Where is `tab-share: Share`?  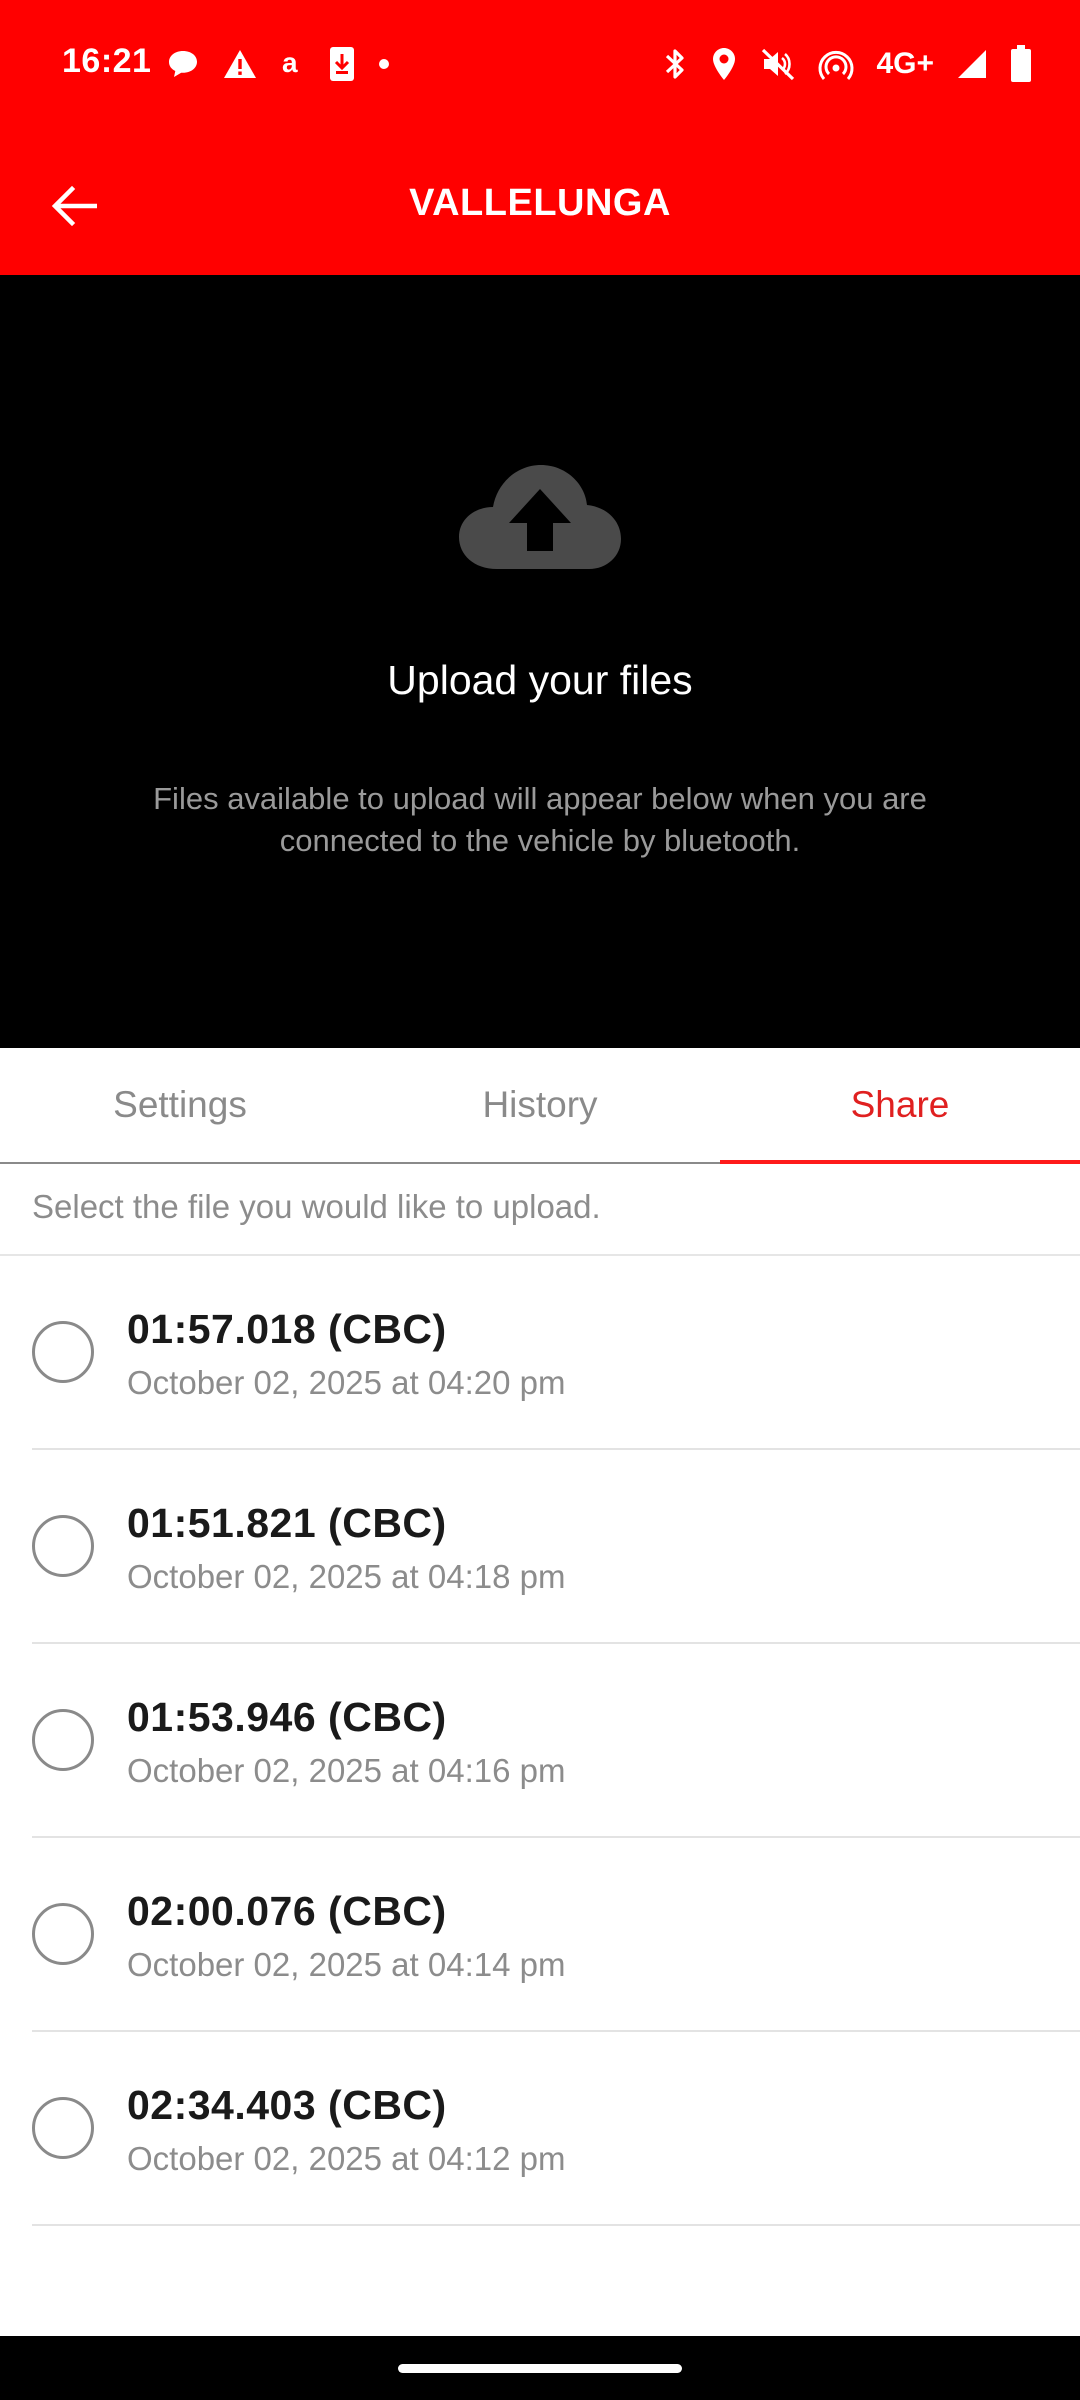 tab-share: Share is located at coordinates (900, 1106).